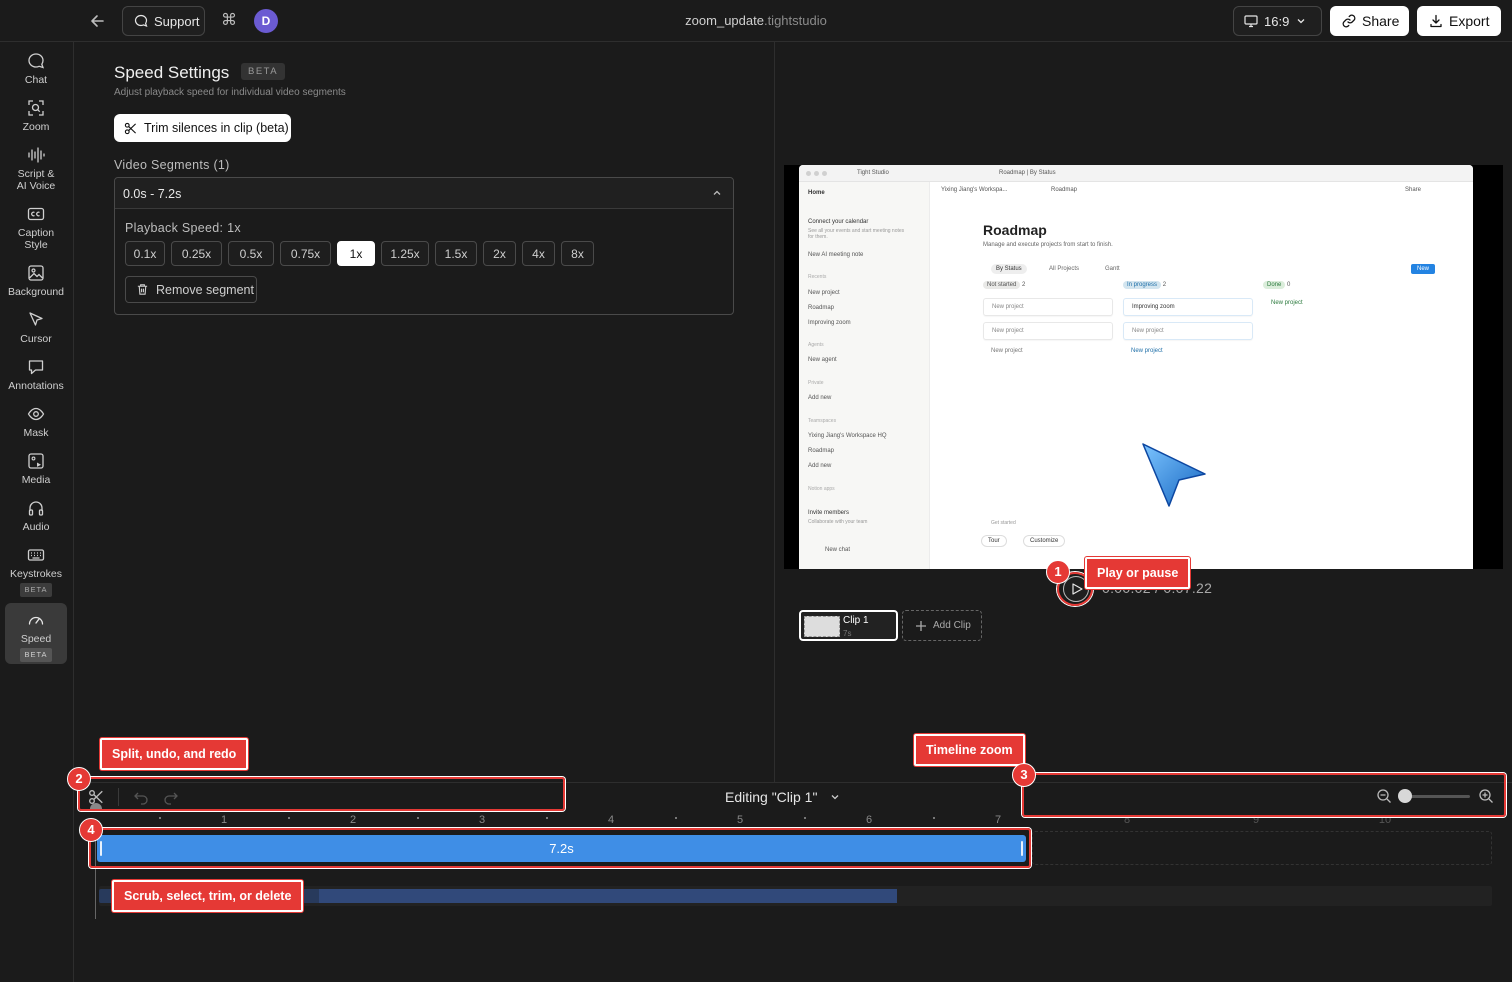 This screenshot has height=982, width=1512. I want to click on aspect-ratio-select: 16:9, so click(1277, 21).